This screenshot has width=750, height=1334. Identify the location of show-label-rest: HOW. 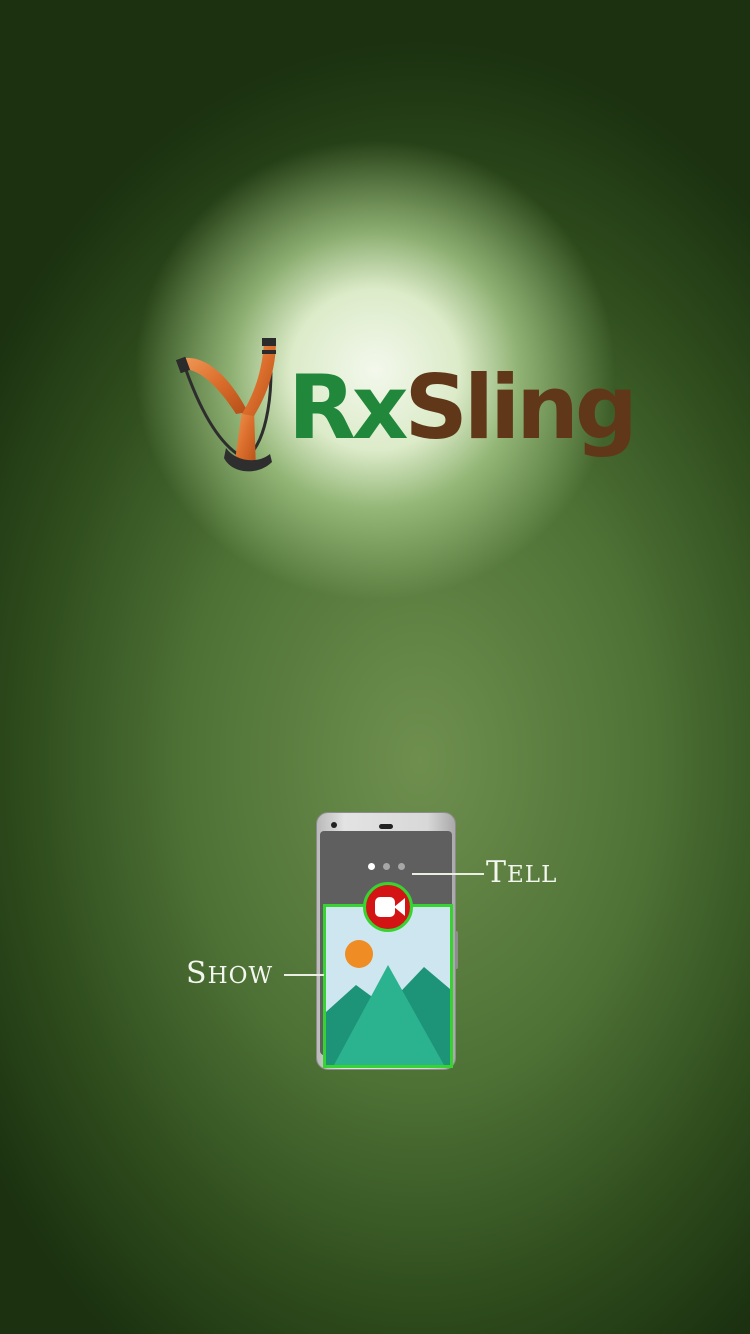
(240, 976).